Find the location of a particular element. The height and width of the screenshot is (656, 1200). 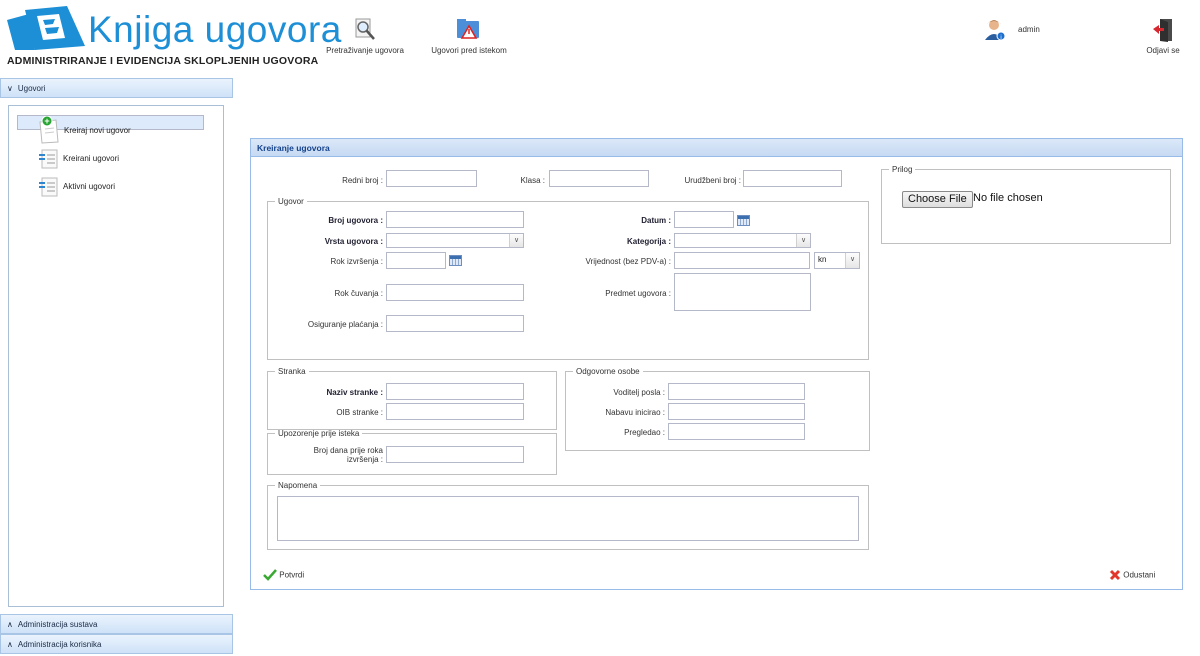

urudzbeni-broj-input is located at coordinates (792, 178).